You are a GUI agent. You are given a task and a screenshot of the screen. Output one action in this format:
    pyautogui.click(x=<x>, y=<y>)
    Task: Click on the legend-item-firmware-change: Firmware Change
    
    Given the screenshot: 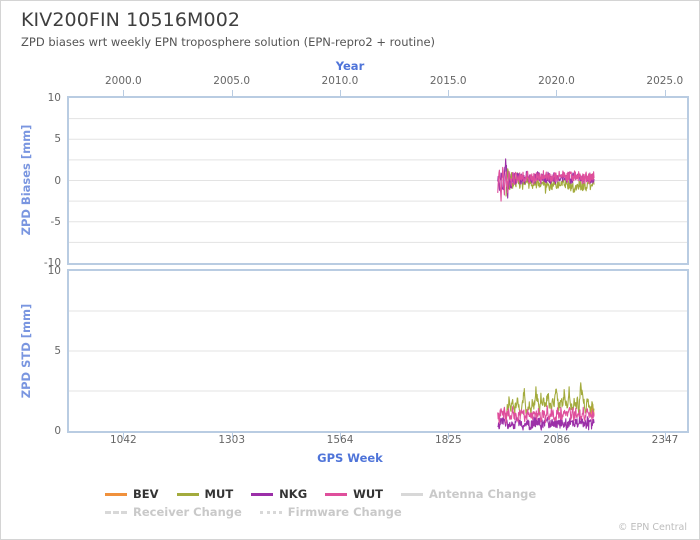 What is the action you would take?
    pyautogui.click(x=330, y=512)
    